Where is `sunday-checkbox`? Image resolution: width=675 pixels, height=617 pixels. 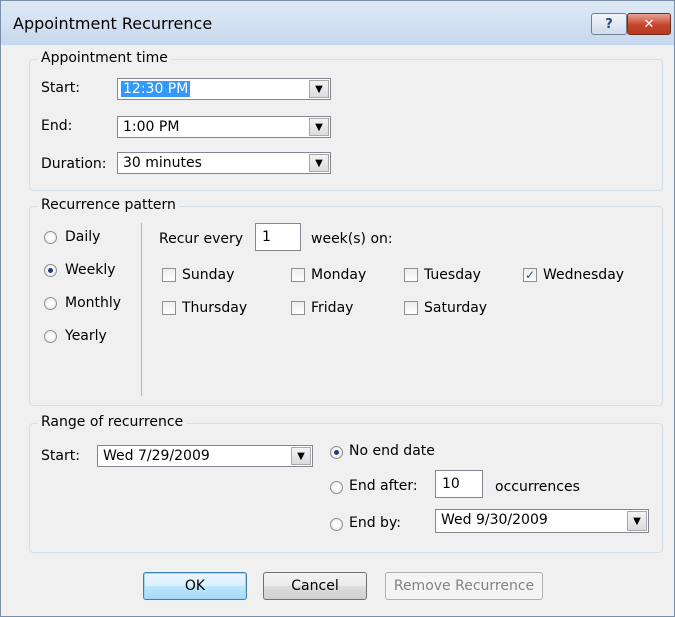 sunday-checkbox is located at coordinates (169, 275).